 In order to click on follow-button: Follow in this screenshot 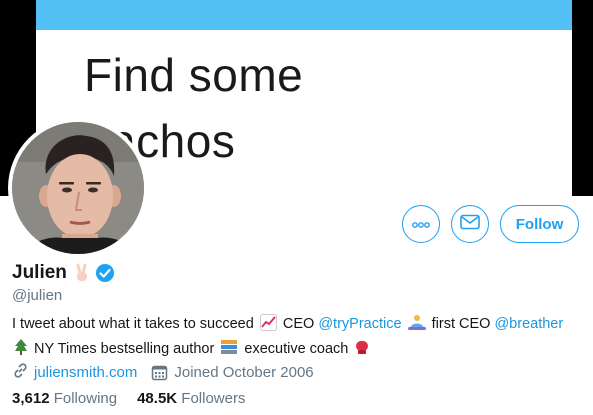, I will do `click(539, 224)`.